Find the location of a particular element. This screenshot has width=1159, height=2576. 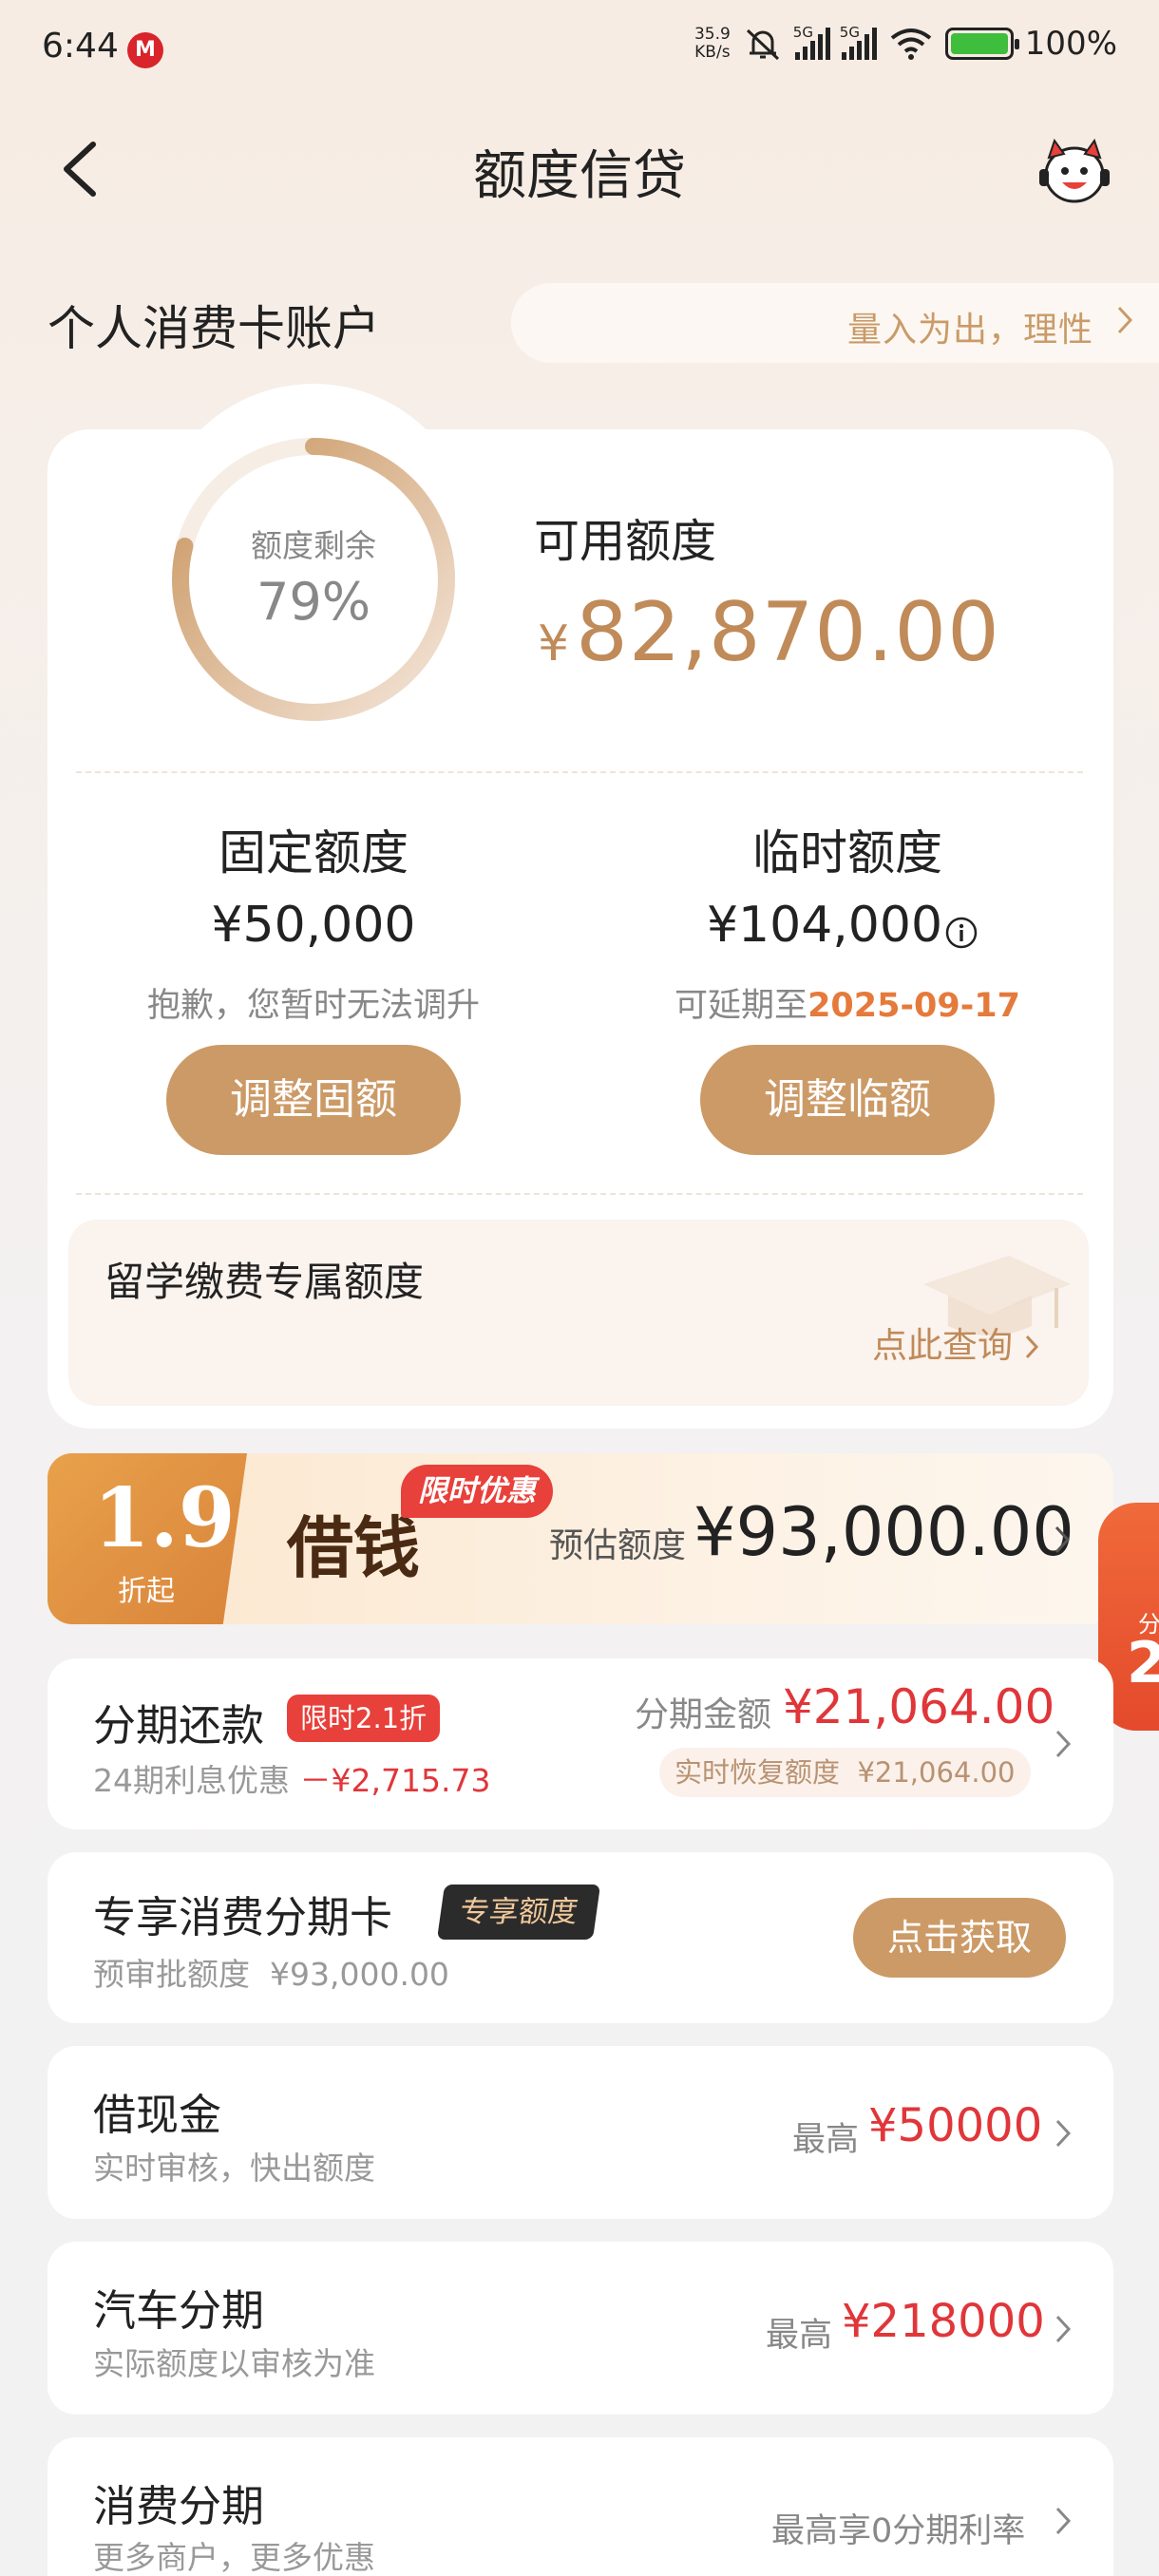

status-time: 6:44 is located at coordinates (80, 46).